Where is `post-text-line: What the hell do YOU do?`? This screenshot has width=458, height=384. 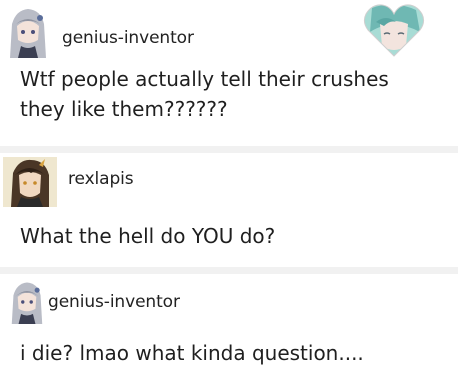 post-text-line: What the hell do YOU do? is located at coordinates (148, 236).